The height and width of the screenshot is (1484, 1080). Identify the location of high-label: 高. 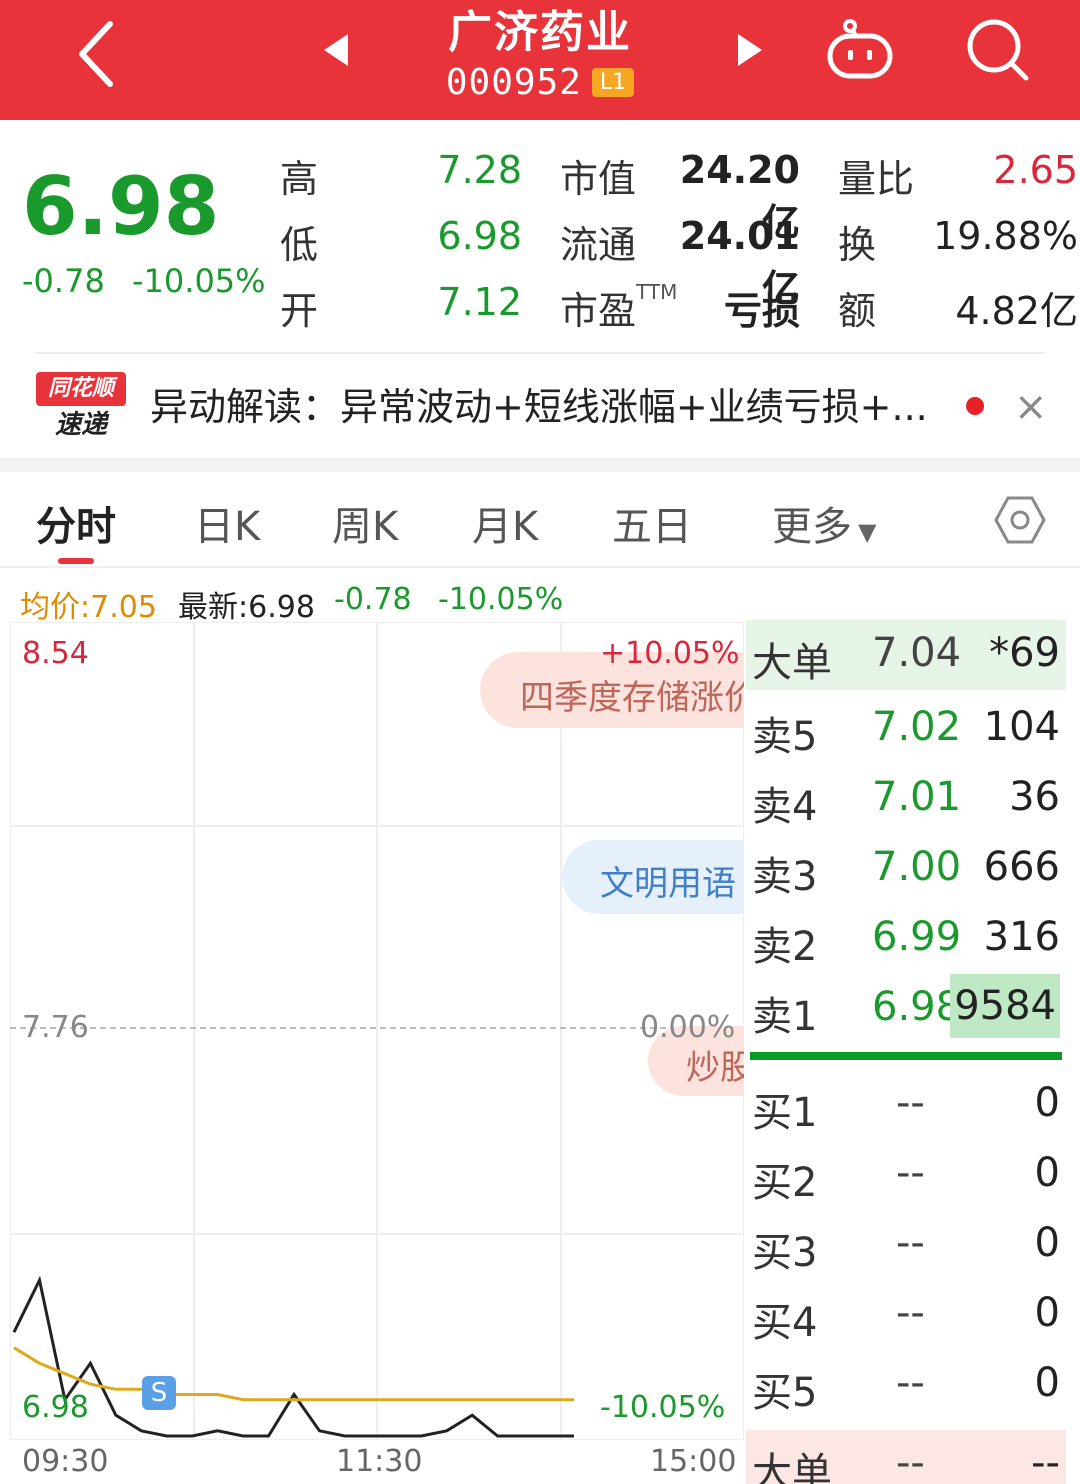
(299, 179).